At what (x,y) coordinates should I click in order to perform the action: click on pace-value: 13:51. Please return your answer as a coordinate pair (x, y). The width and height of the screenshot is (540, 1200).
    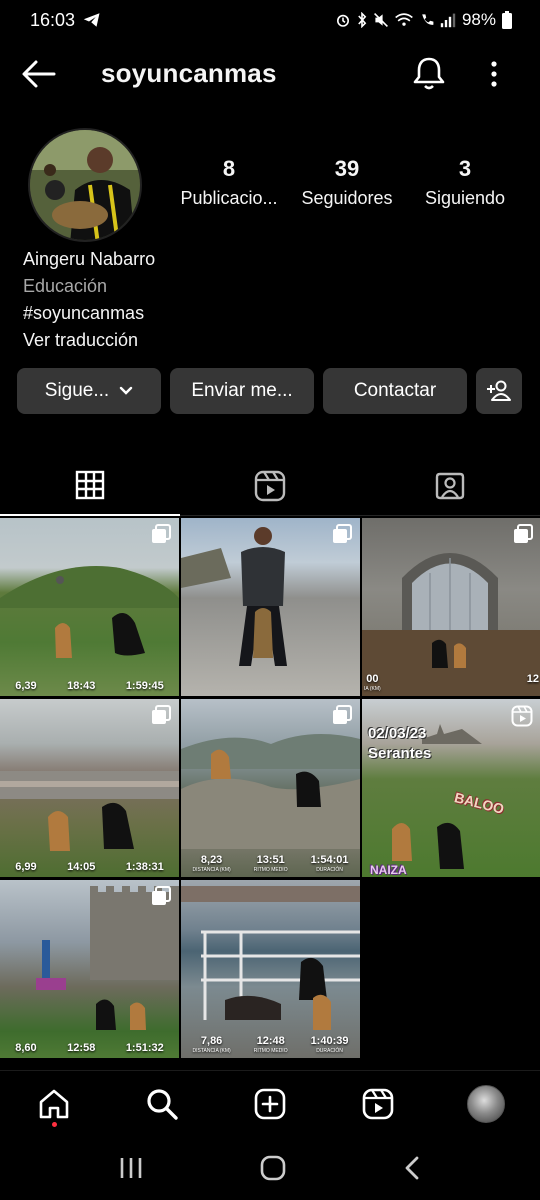
    Looking at the image, I should click on (270, 860).